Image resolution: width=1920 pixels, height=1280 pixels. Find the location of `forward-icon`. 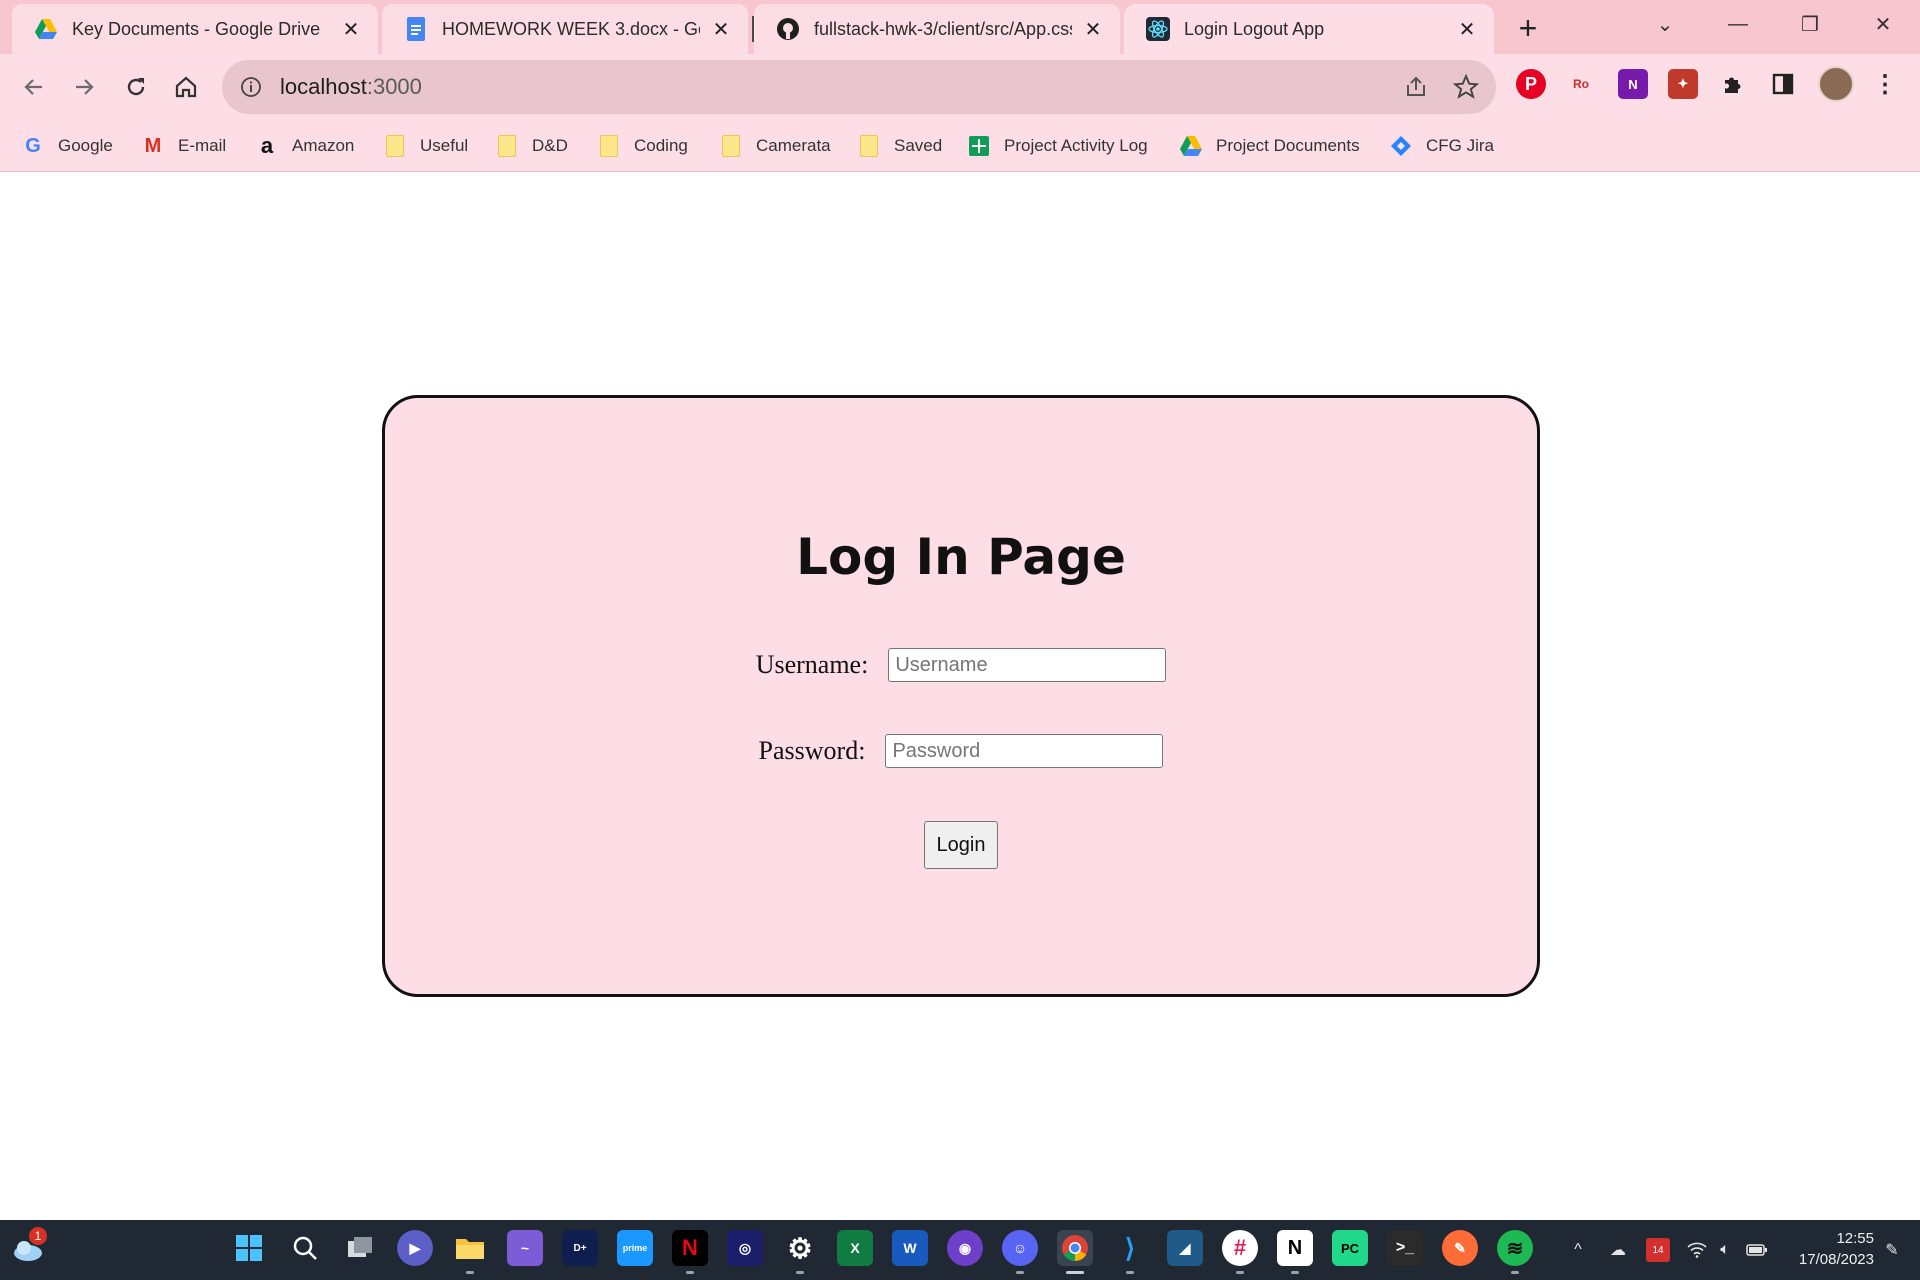

forward-icon is located at coordinates (84, 87).